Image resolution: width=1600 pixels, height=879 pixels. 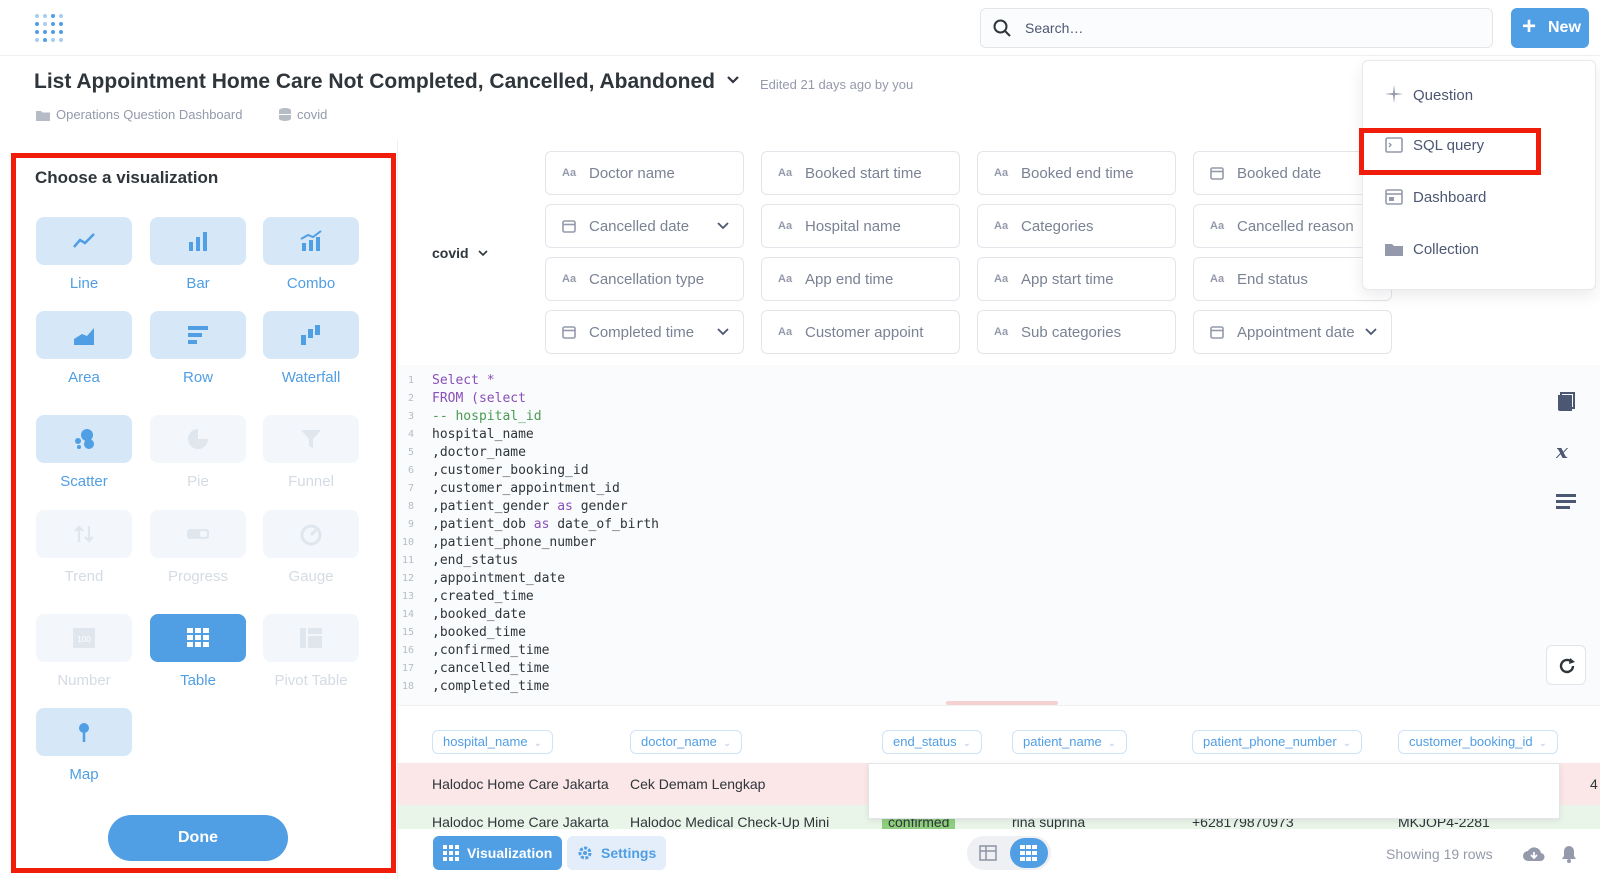 I want to click on data-reference-icon, so click(x=1566, y=402).